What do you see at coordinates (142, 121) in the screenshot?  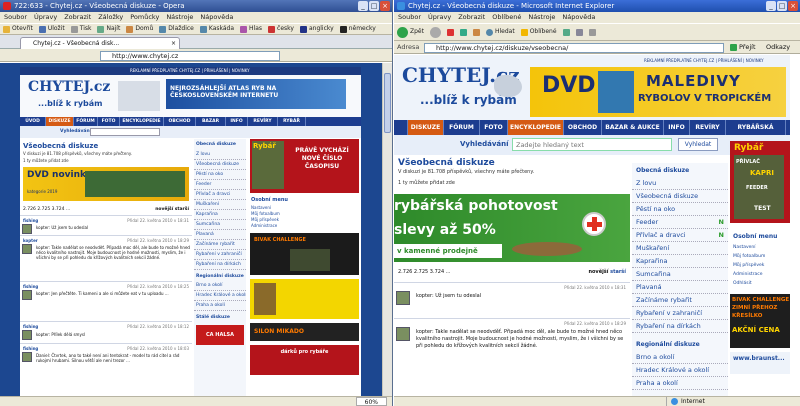 I see `nav-encyklopedie: ENCYKLOPEDIE` at bounding box center [142, 121].